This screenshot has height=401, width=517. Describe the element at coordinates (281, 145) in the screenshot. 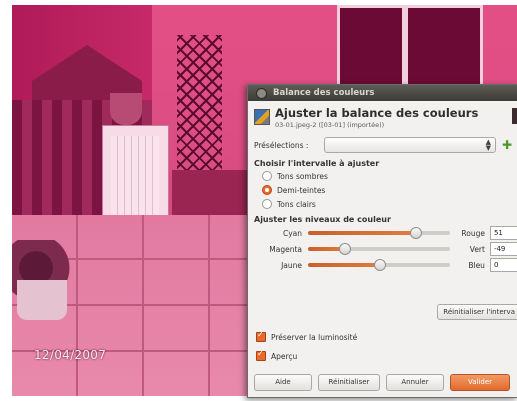

I see `presets-label: Présélections :` at that location.